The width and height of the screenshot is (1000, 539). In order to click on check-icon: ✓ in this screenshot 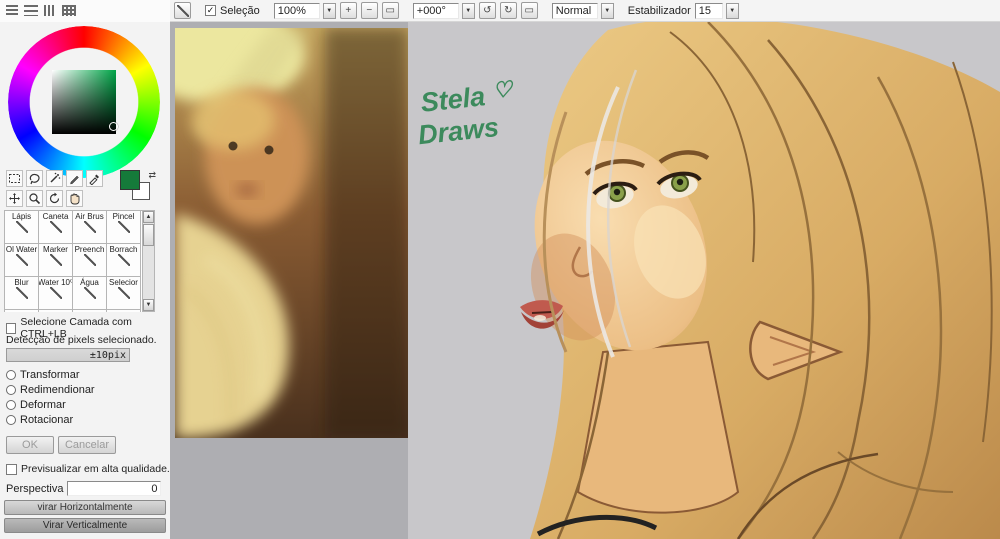, I will do `click(210, 10)`.